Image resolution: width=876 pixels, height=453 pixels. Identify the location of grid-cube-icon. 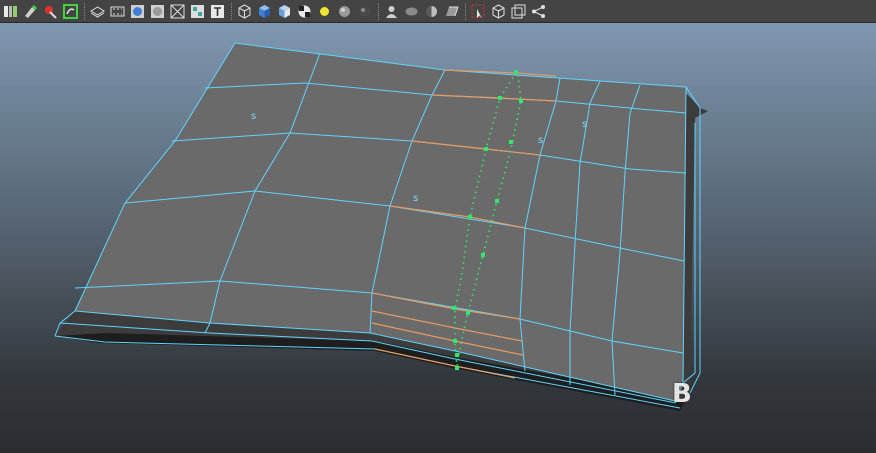
(498, 11).